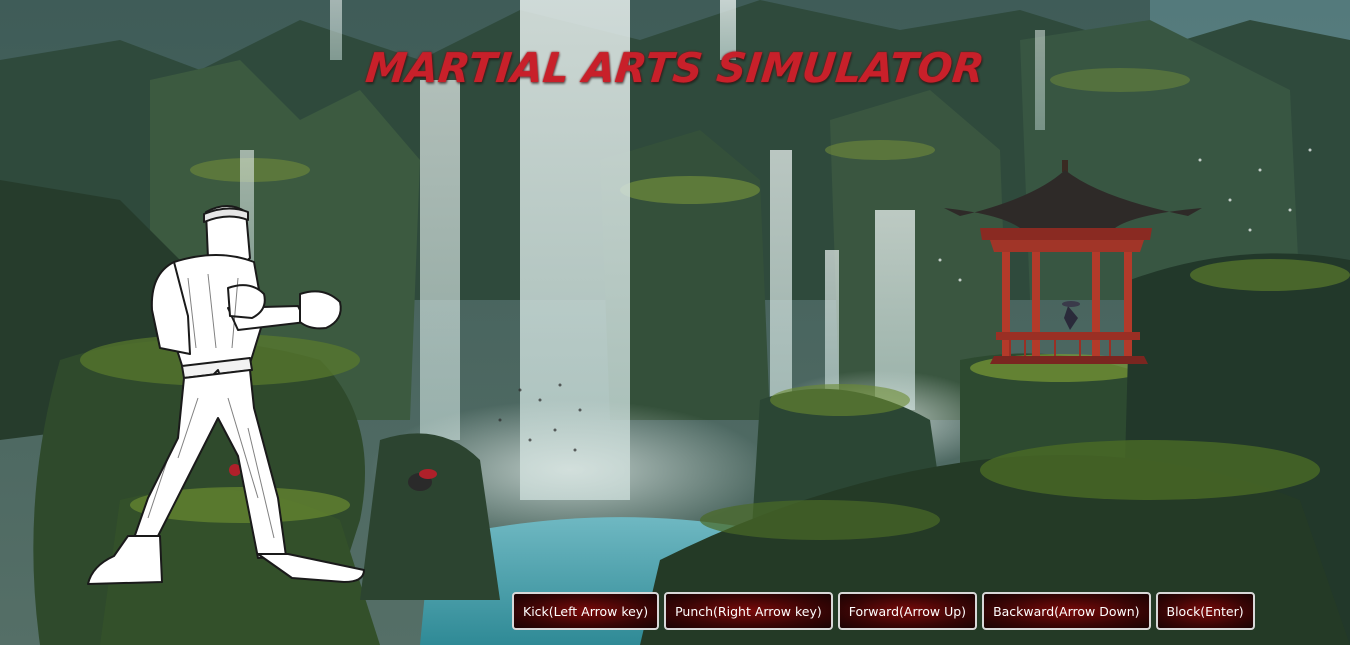 This screenshot has width=1350, height=645. Describe the element at coordinates (226, 395) in the screenshot. I see `karate-fighter-icon` at that location.